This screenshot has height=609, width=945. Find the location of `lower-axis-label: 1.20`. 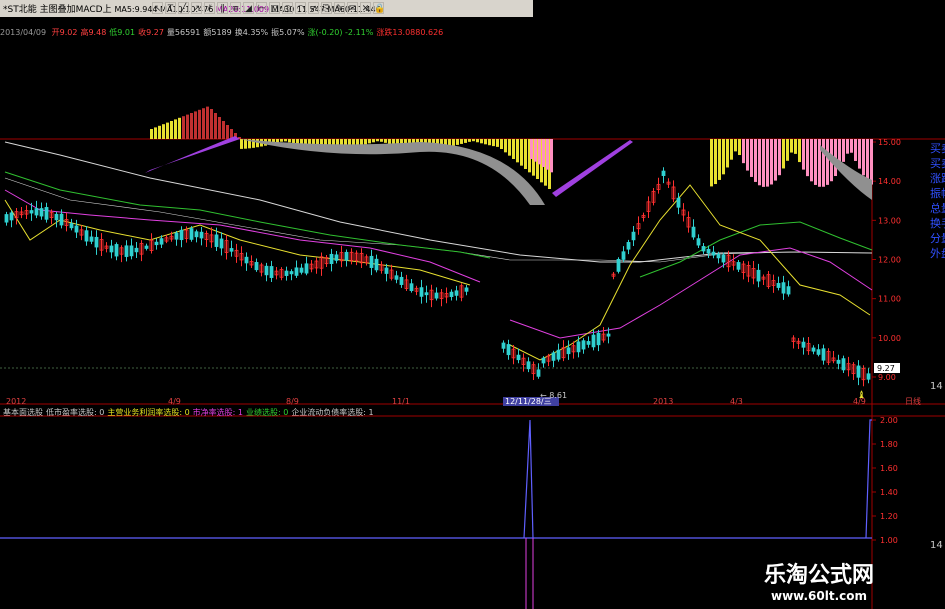

lower-axis-label: 1.20 is located at coordinates (889, 516).